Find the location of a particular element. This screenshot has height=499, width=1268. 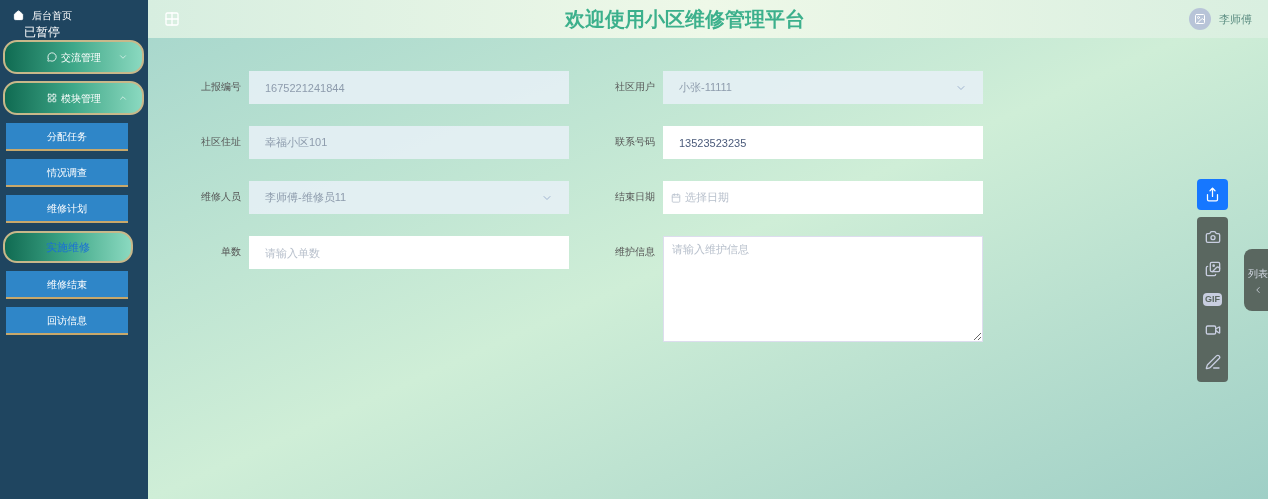

menu-item: 分配任务 is located at coordinates (67, 137).